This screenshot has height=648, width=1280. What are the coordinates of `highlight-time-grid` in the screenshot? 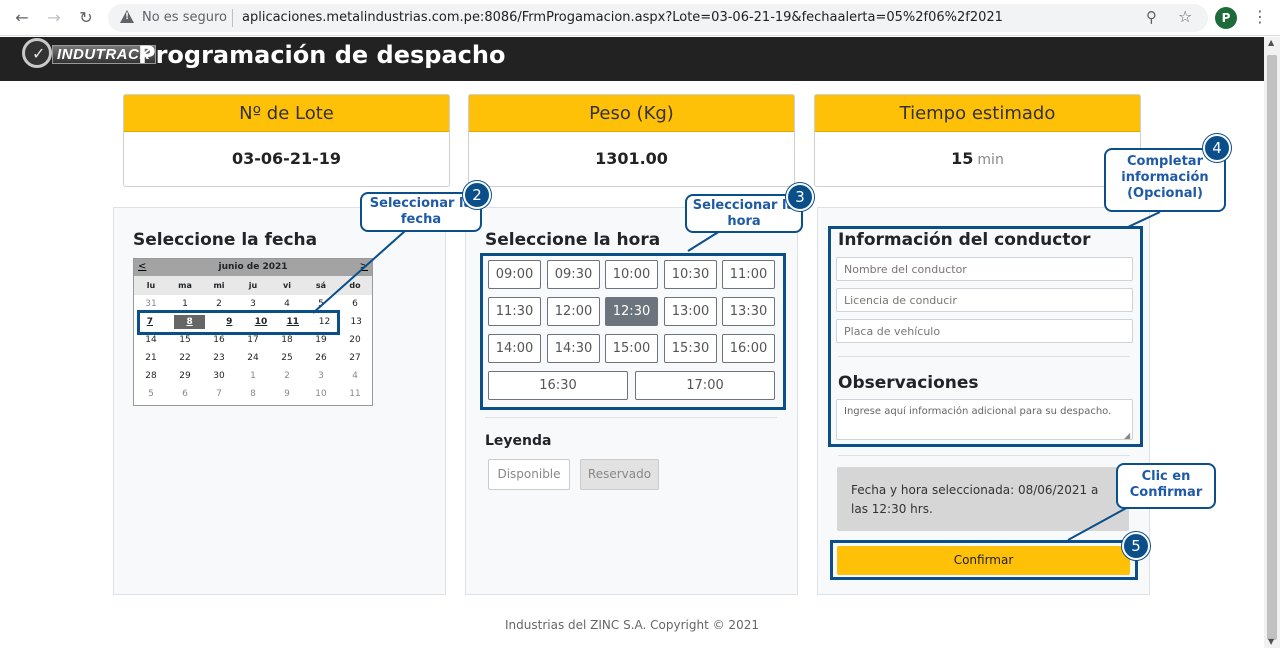 It's located at (633, 331).